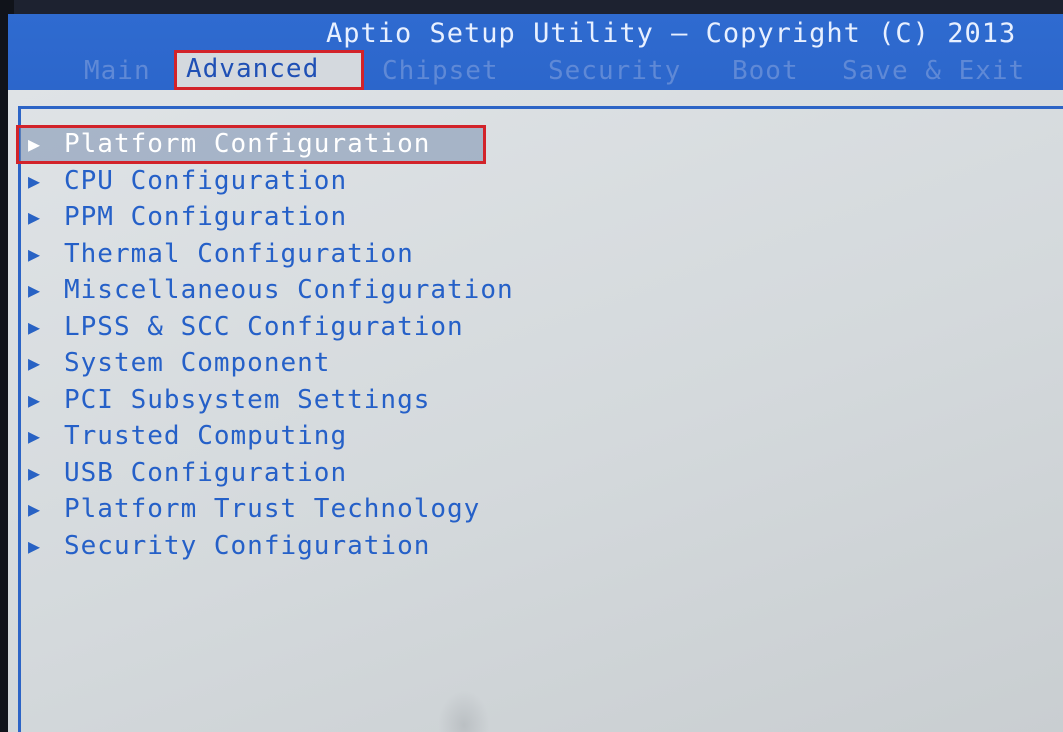 The height and width of the screenshot is (732, 1063). Describe the element at coordinates (197, 363) in the screenshot. I see `menu-item-label: System Component` at that location.